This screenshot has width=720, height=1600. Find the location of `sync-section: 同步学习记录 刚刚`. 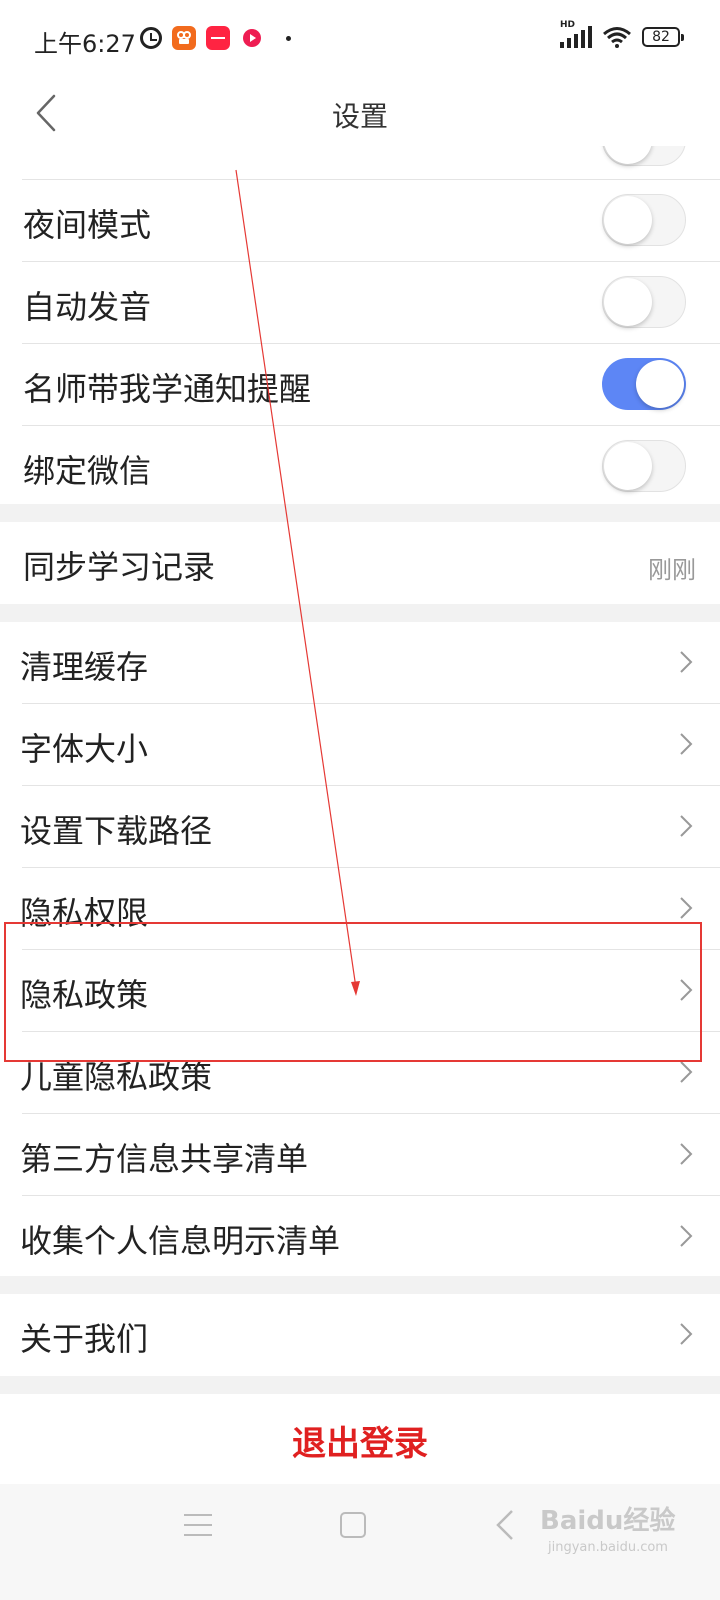

sync-section: 同步学习记录 刚刚 is located at coordinates (360, 563).